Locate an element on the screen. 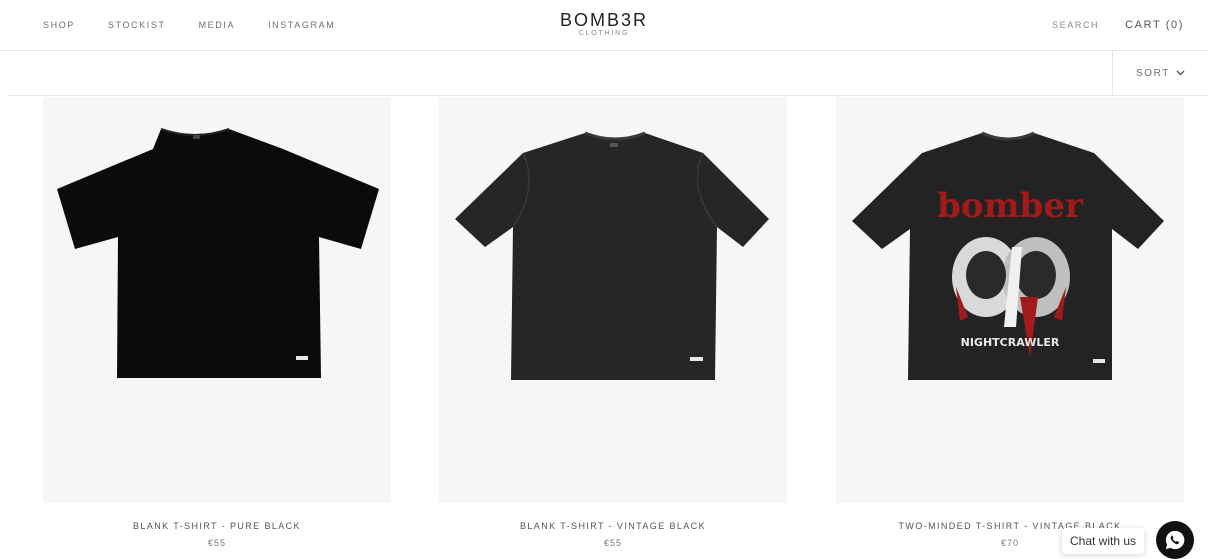  cart-link: CART (0) is located at coordinates (1154, 25).